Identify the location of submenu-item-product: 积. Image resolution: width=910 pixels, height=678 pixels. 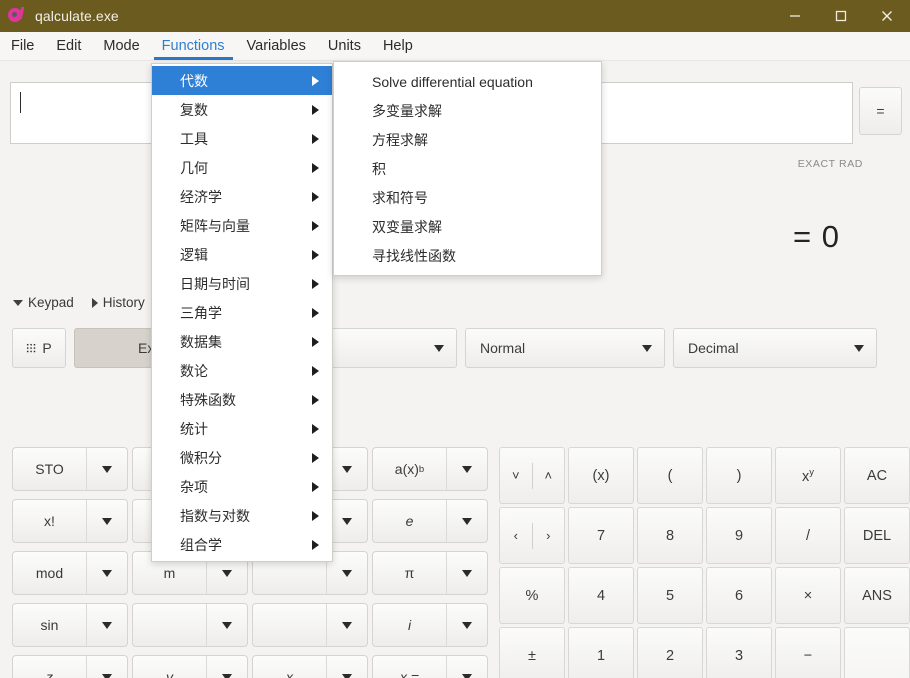
(467, 168).